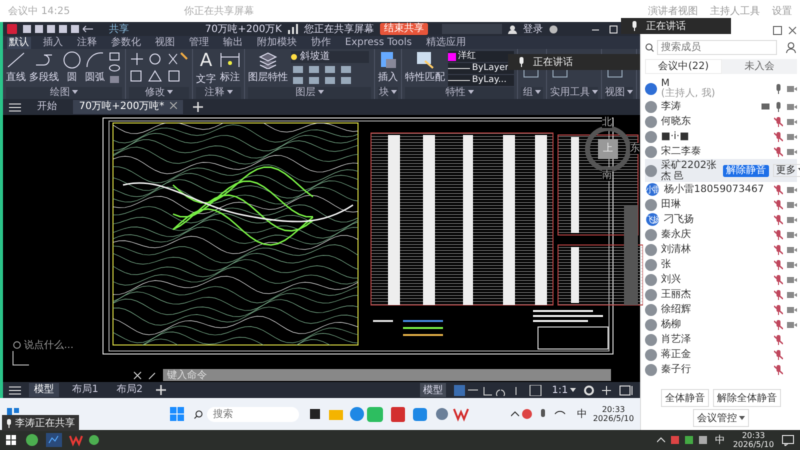 The height and width of the screenshot is (450, 800). Describe the element at coordinates (39, 11) in the screenshot. I see `meeting-info: 会议中 14:25` at that location.